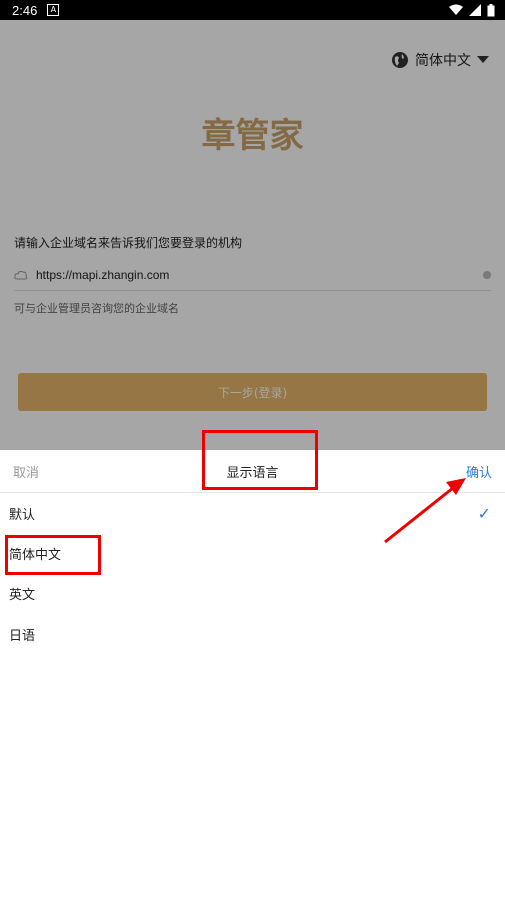 Image resolution: width=505 pixels, height=897 pixels. What do you see at coordinates (257, 634) in the screenshot?
I see `language-option-japanese: 日语` at bounding box center [257, 634].